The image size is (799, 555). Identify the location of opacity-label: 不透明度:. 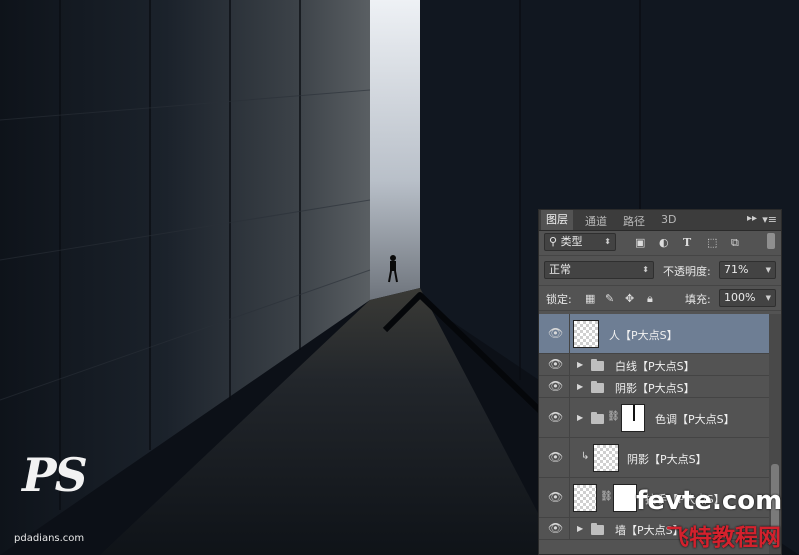
(687, 271).